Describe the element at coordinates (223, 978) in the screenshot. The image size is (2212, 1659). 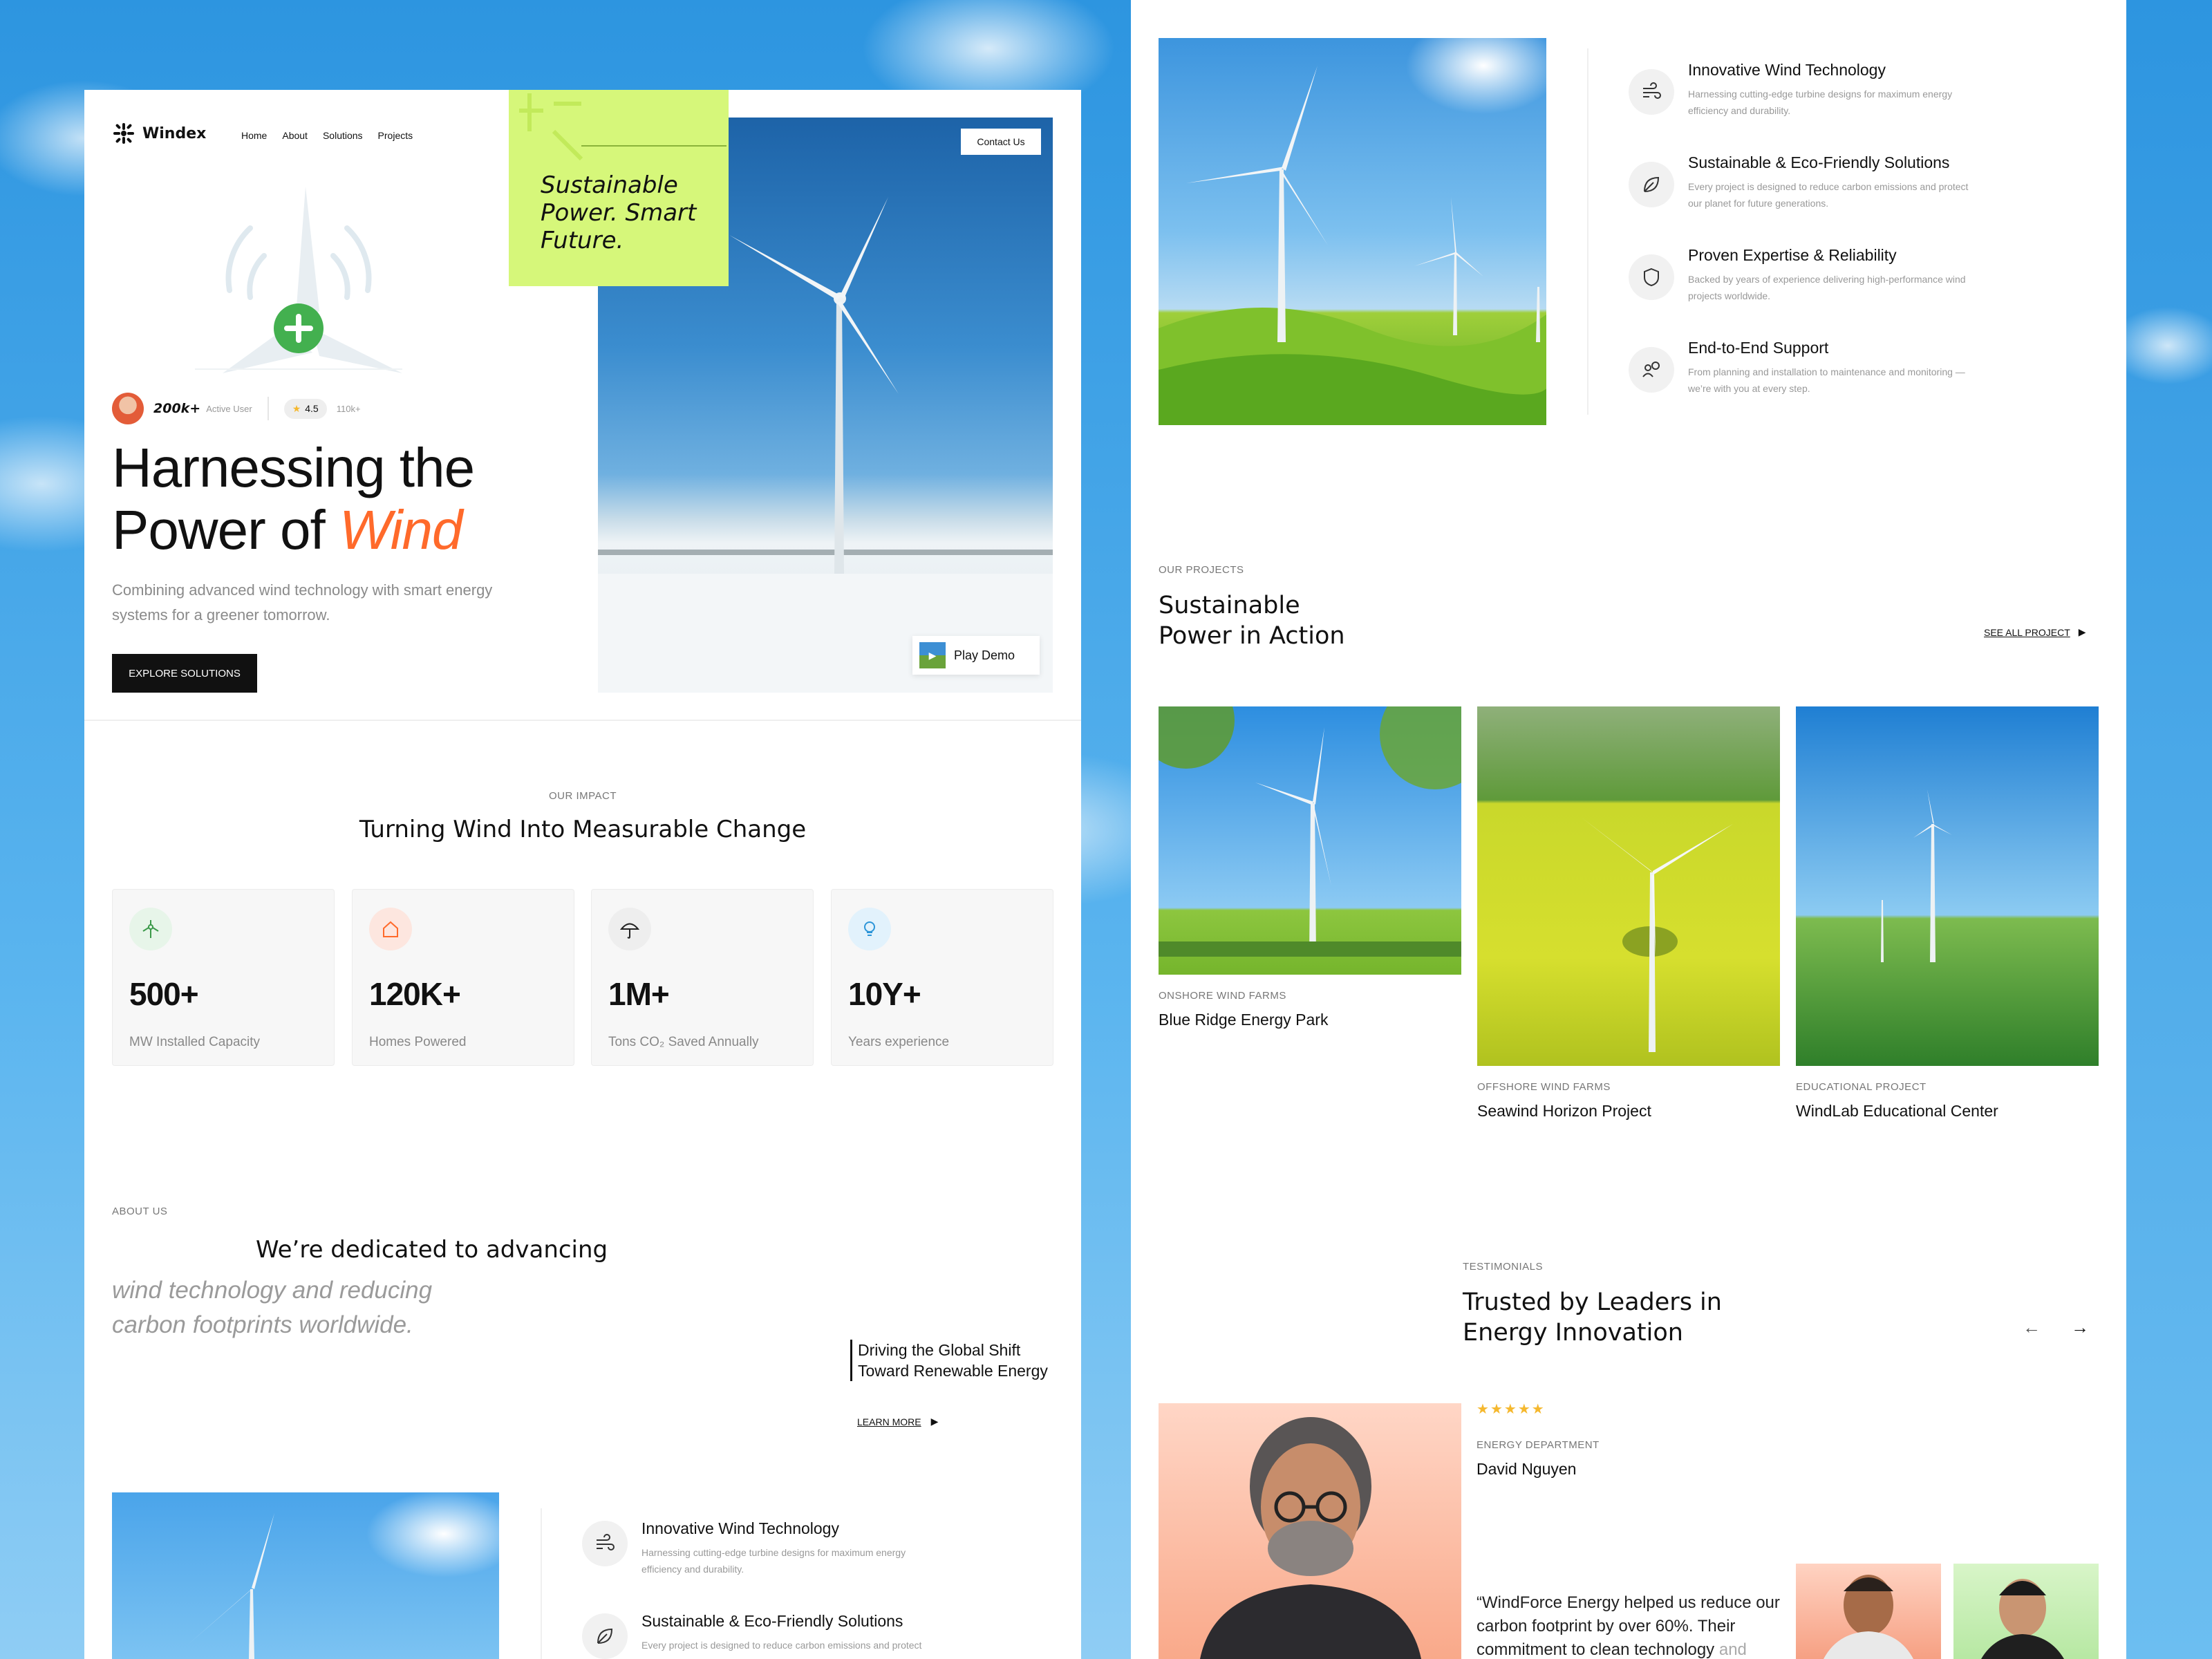
I see `stat-card: 500+ MW Installed Capacity` at that location.